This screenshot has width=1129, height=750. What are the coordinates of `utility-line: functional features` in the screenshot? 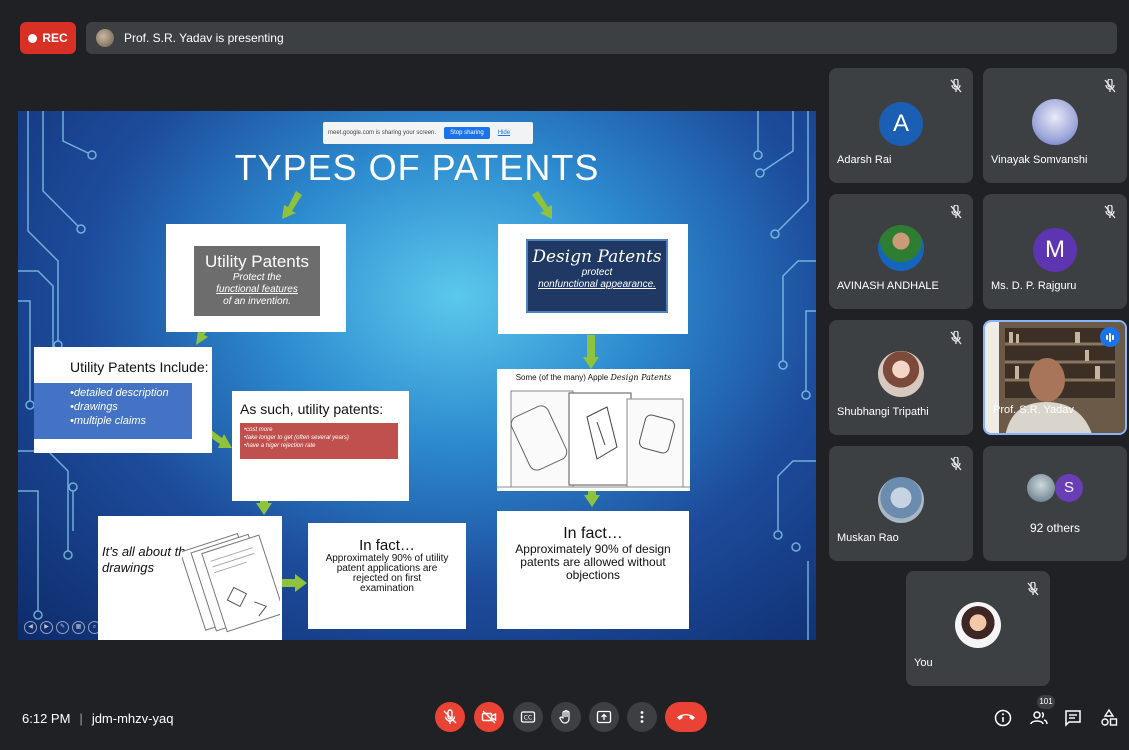 It's located at (257, 289).